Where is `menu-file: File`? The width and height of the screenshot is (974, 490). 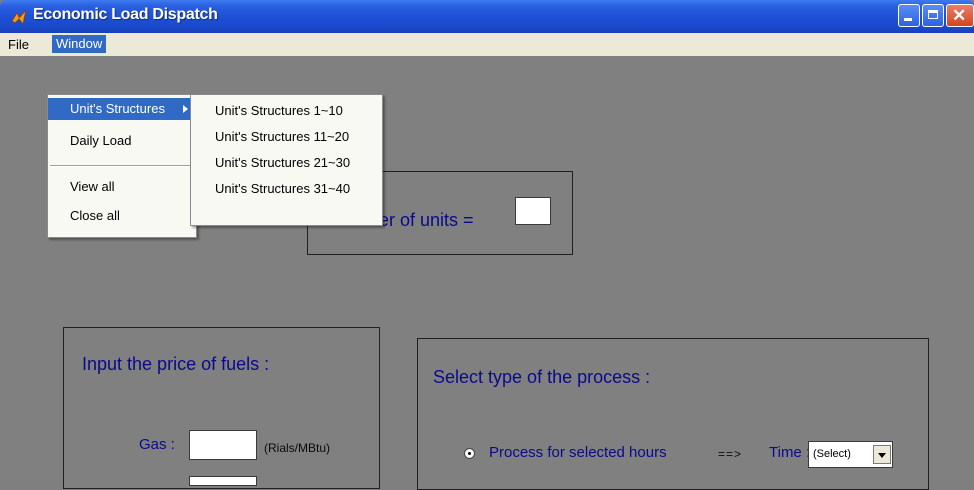 menu-file: File is located at coordinates (18, 44).